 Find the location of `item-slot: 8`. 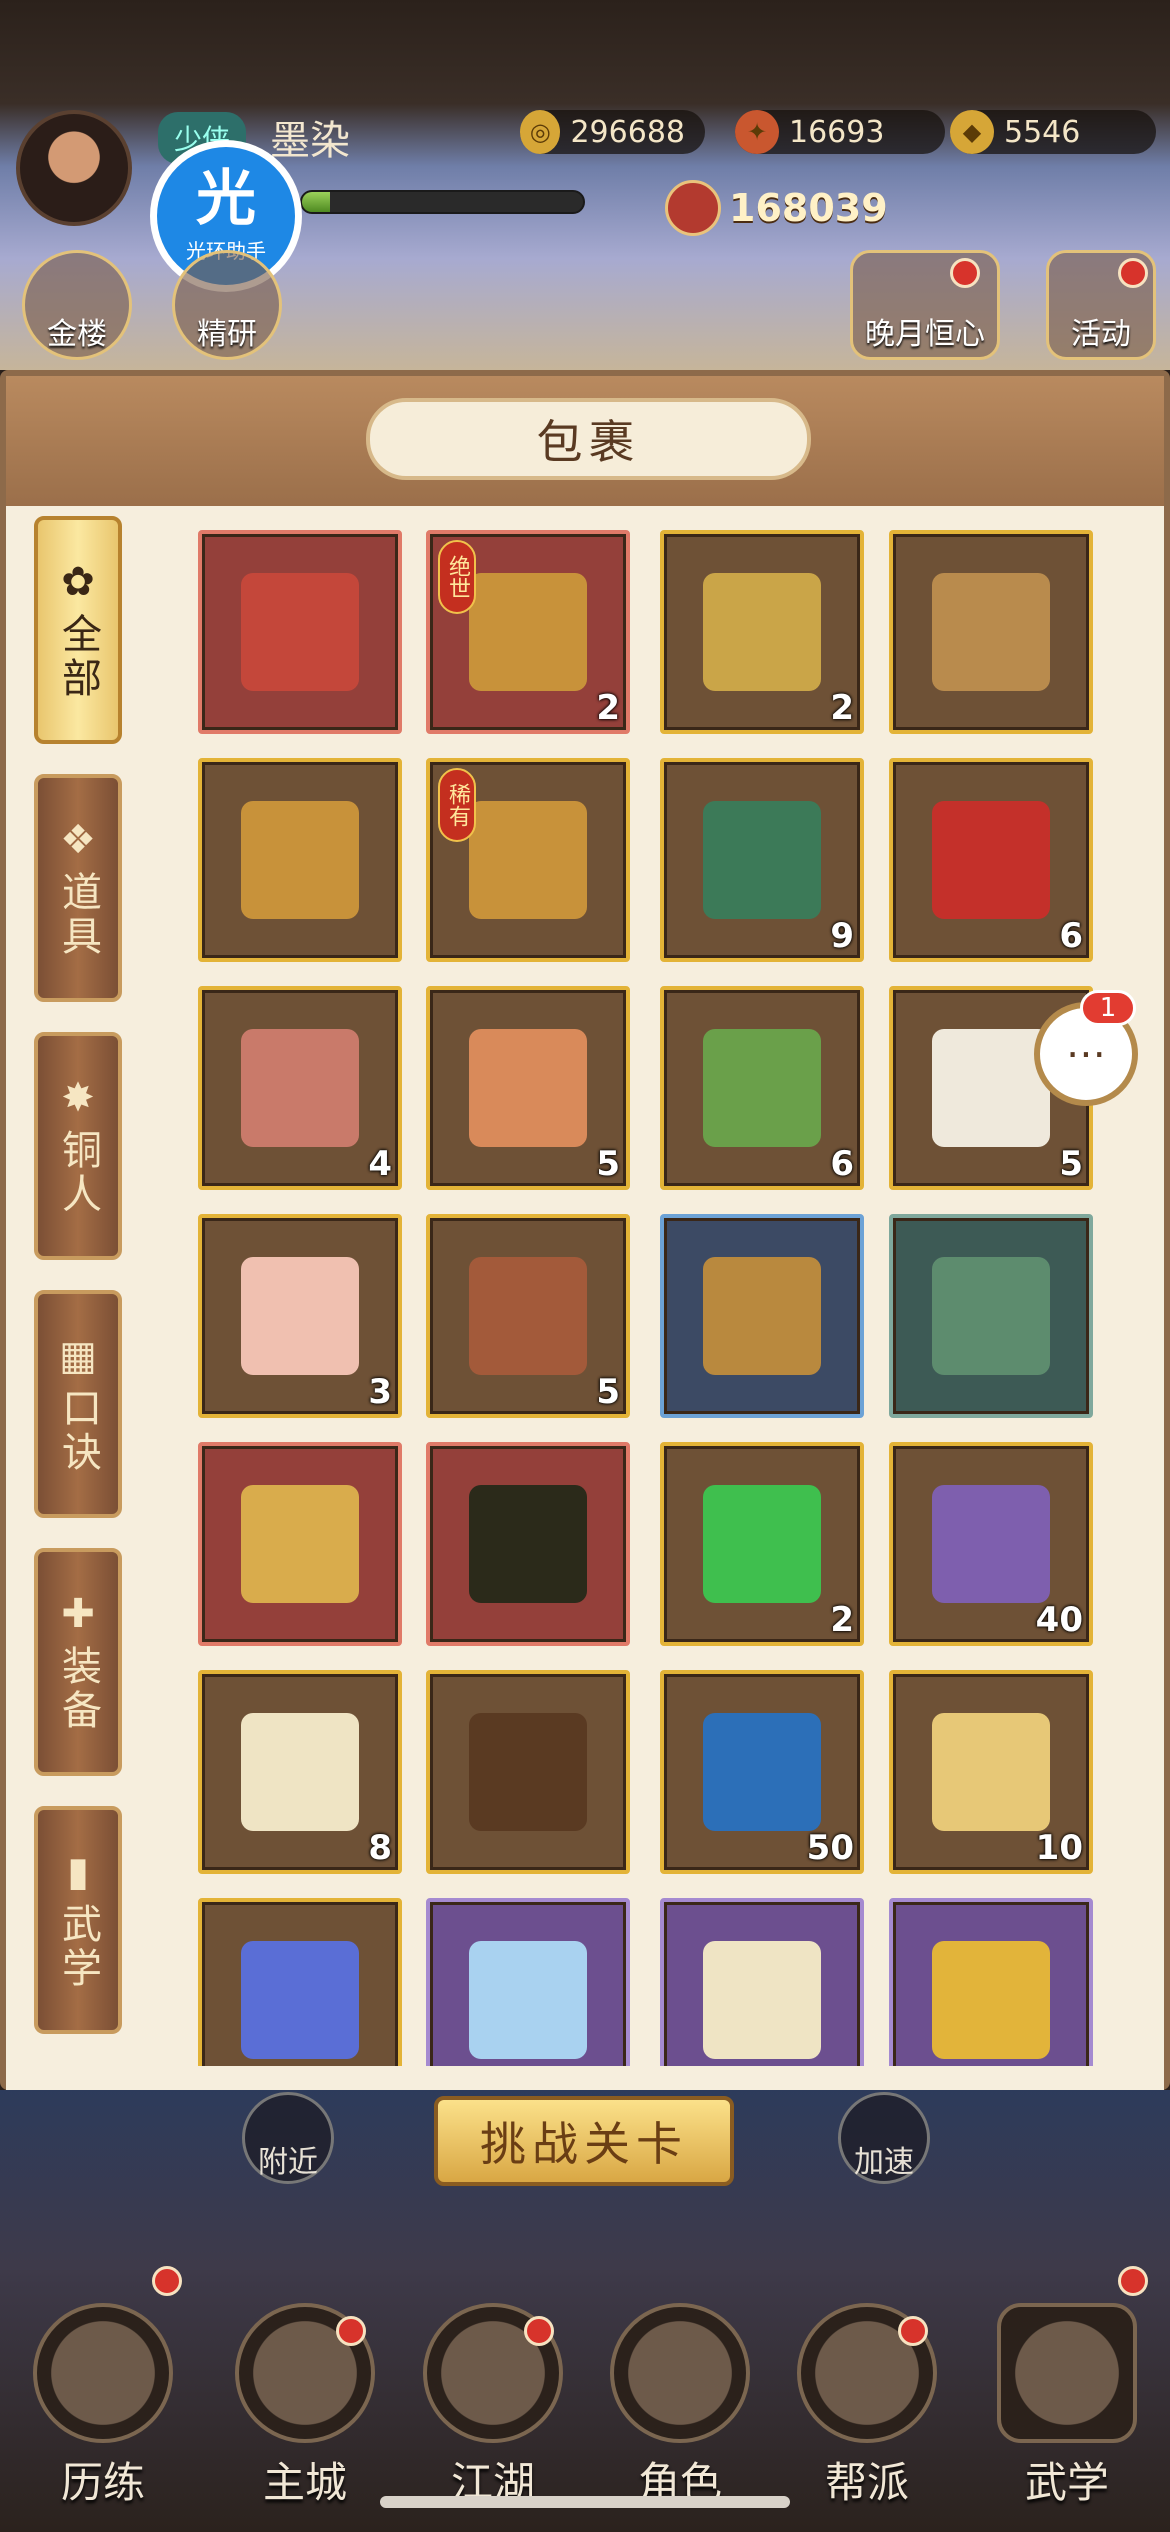

item-slot: 8 is located at coordinates (300, 1772).